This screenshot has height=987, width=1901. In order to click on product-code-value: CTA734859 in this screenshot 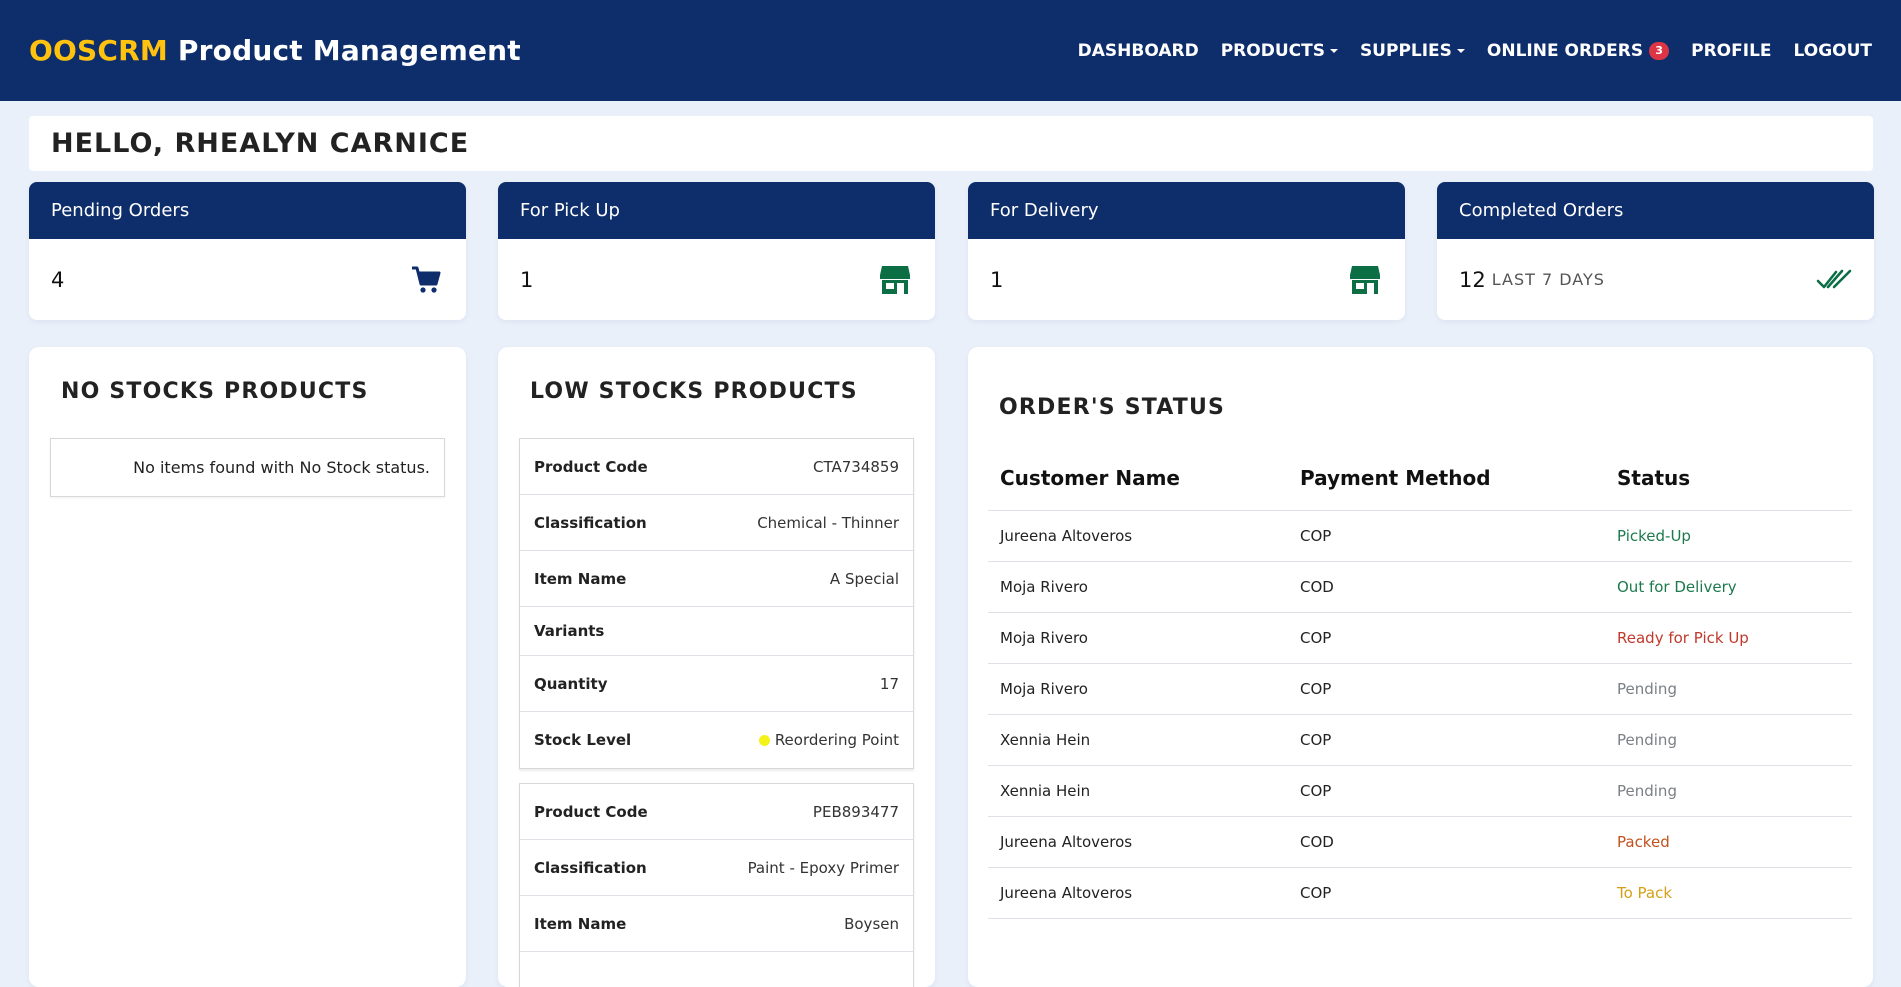, I will do `click(856, 466)`.